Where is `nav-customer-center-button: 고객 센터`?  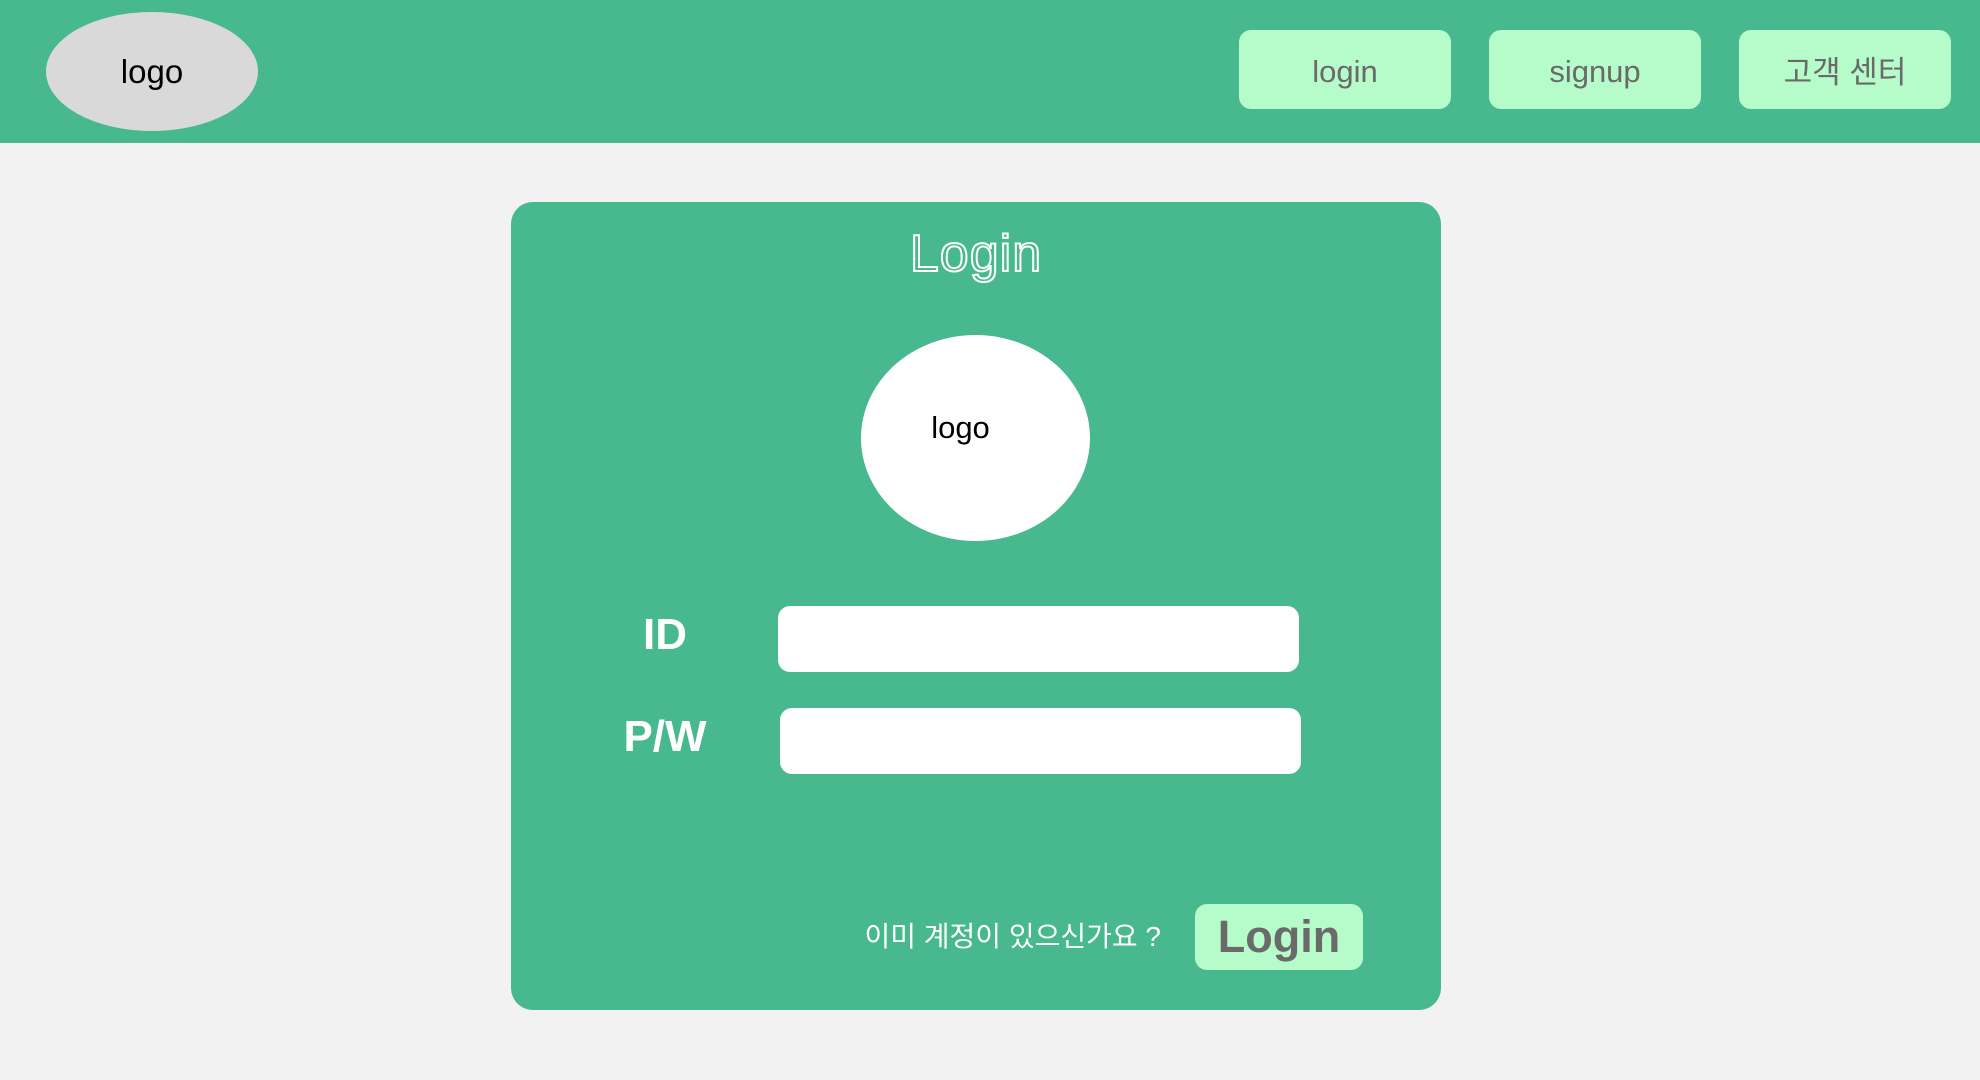 nav-customer-center-button: 고객 센터 is located at coordinates (1845, 69).